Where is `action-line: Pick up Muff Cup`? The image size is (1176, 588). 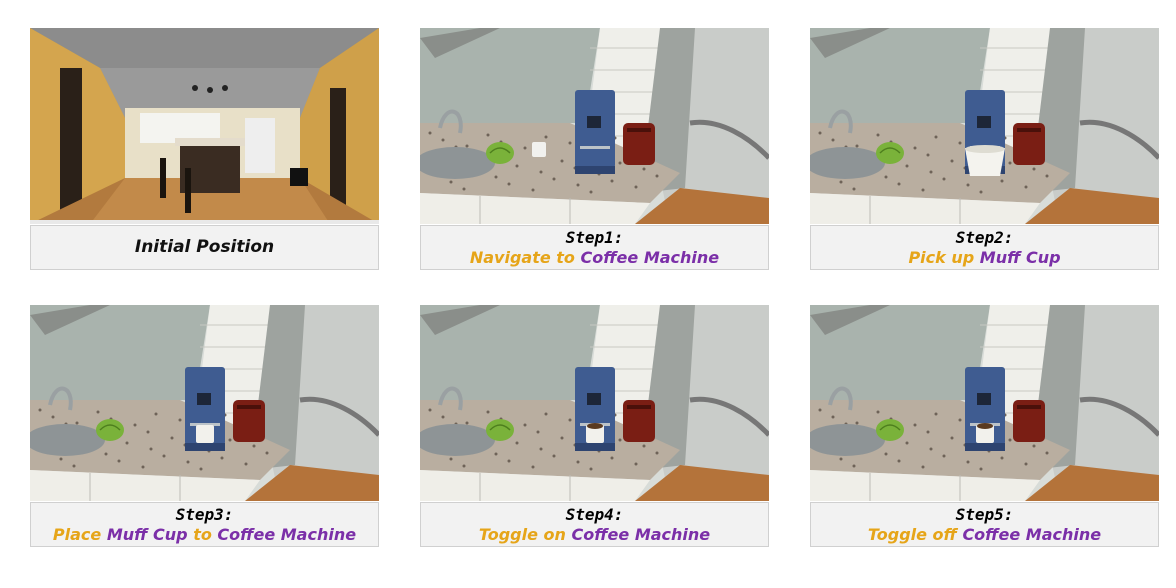
action-line: Pick up Muff Cup is located at coordinates (984, 258).